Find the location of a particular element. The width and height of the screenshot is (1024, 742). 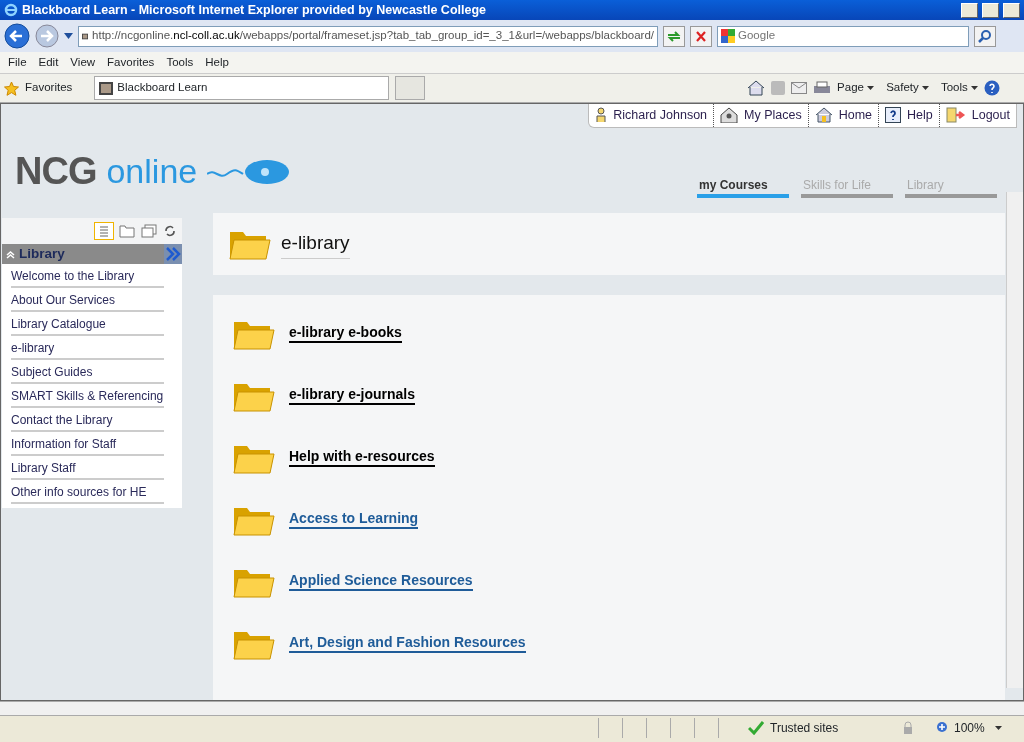

command-menu: Tools is located at coordinates (959, 88).